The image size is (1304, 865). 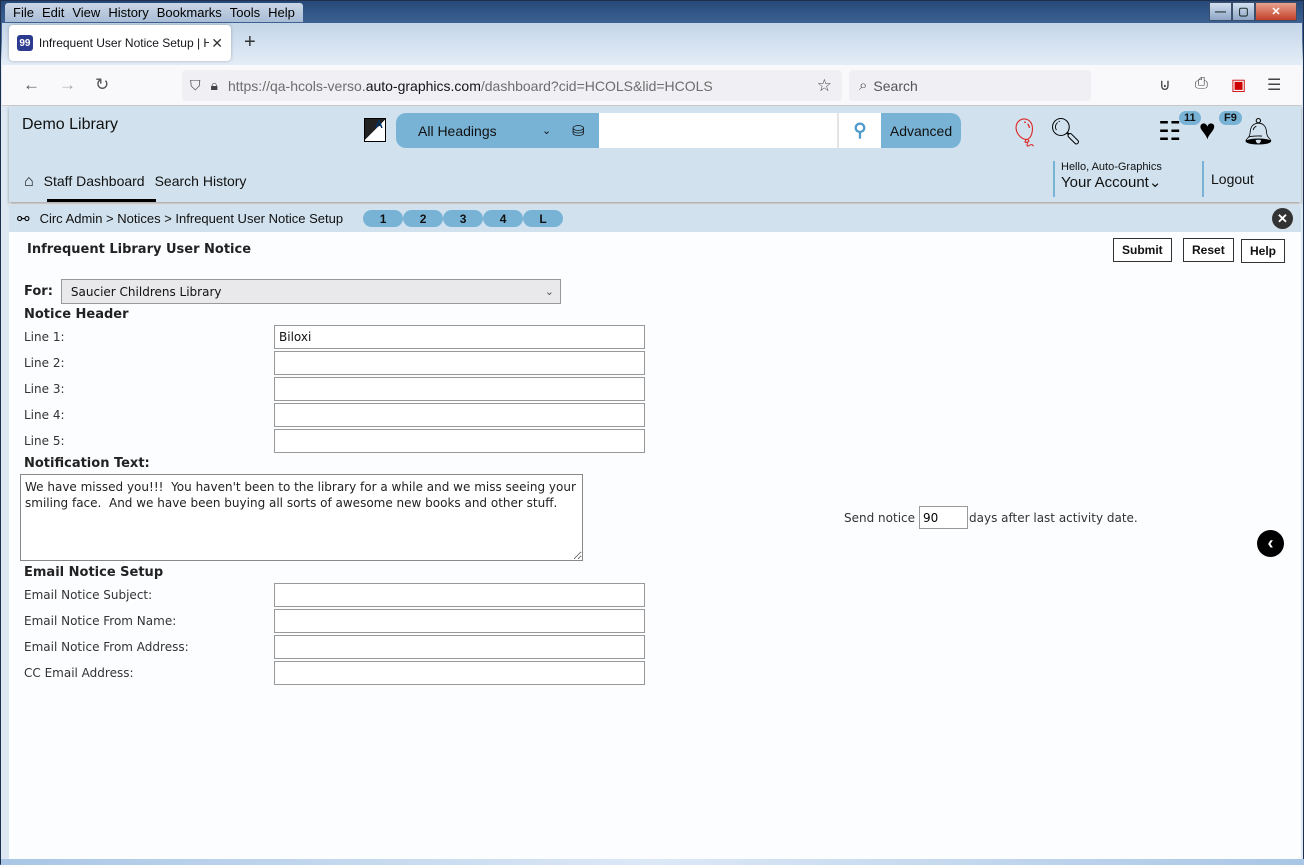 What do you see at coordinates (201, 182) in the screenshot?
I see `nav-search-history: Search History` at bounding box center [201, 182].